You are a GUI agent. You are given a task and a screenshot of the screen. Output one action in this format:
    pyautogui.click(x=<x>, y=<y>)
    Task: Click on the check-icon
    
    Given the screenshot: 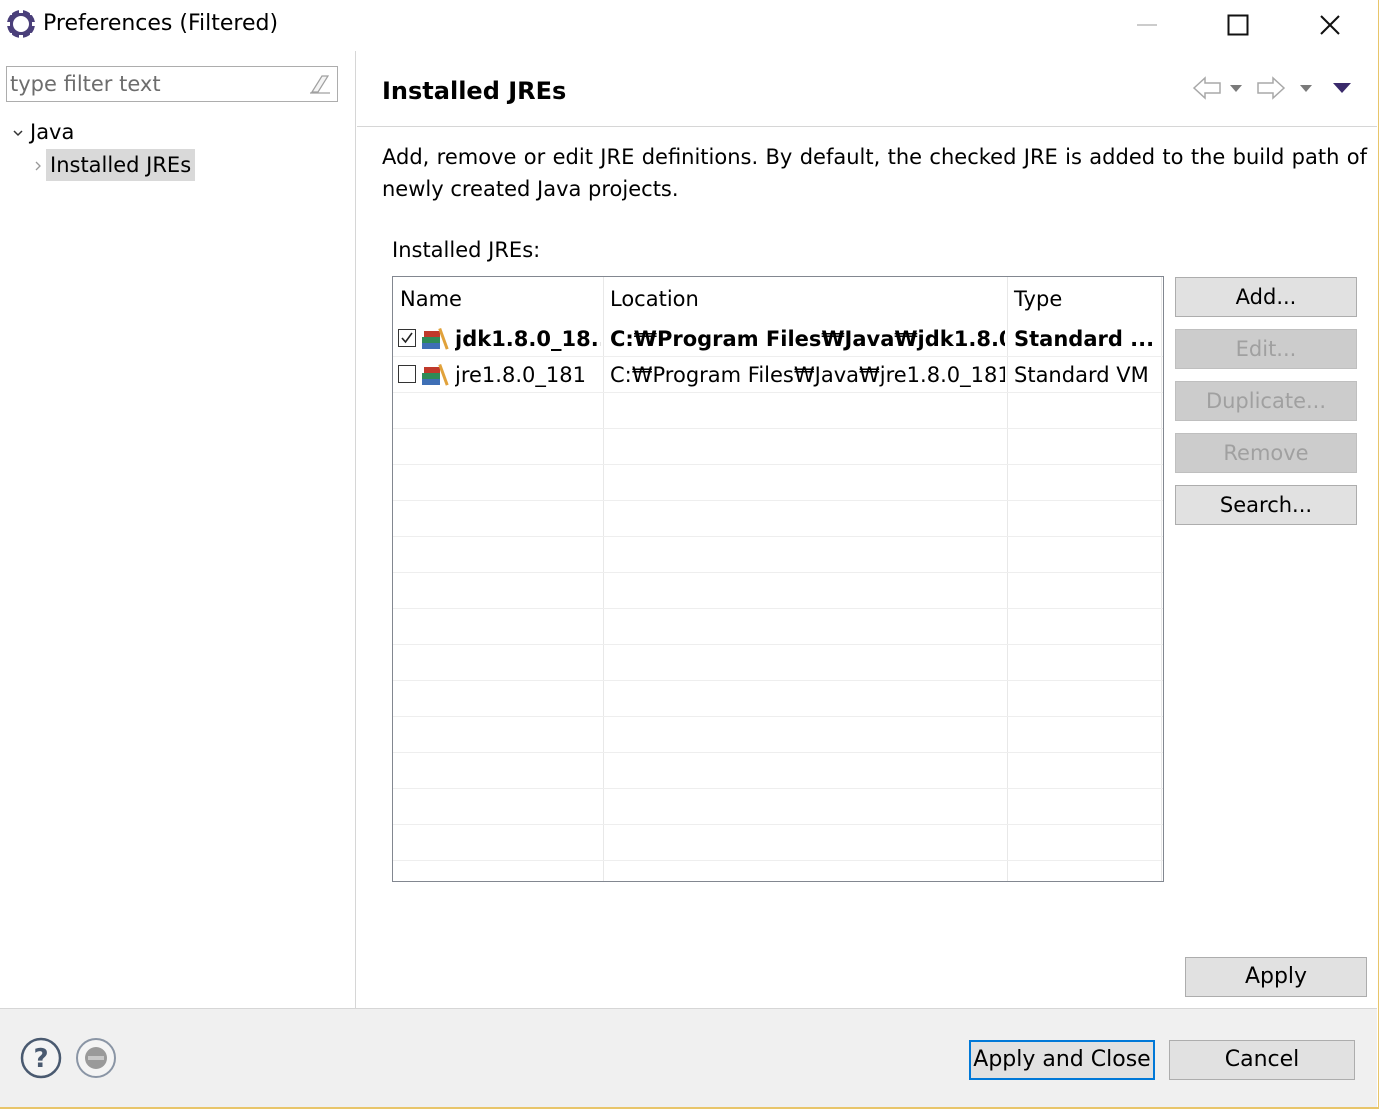 What is the action you would take?
    pyautogui.click(x=407, y=338)
    